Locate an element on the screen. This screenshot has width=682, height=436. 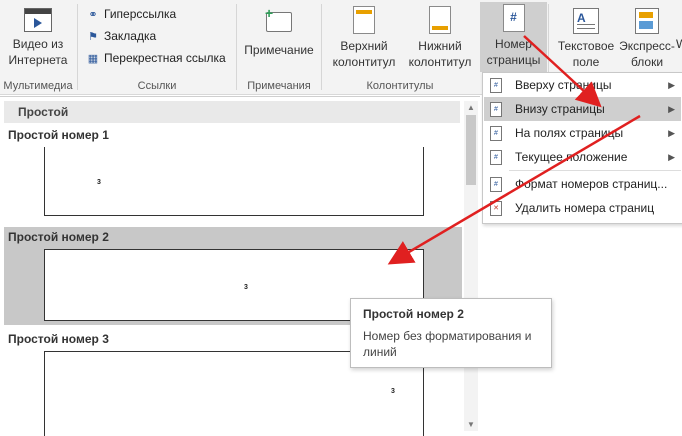
bookmark-button: ⚑ Закладка is located at coordinates (121, 36).